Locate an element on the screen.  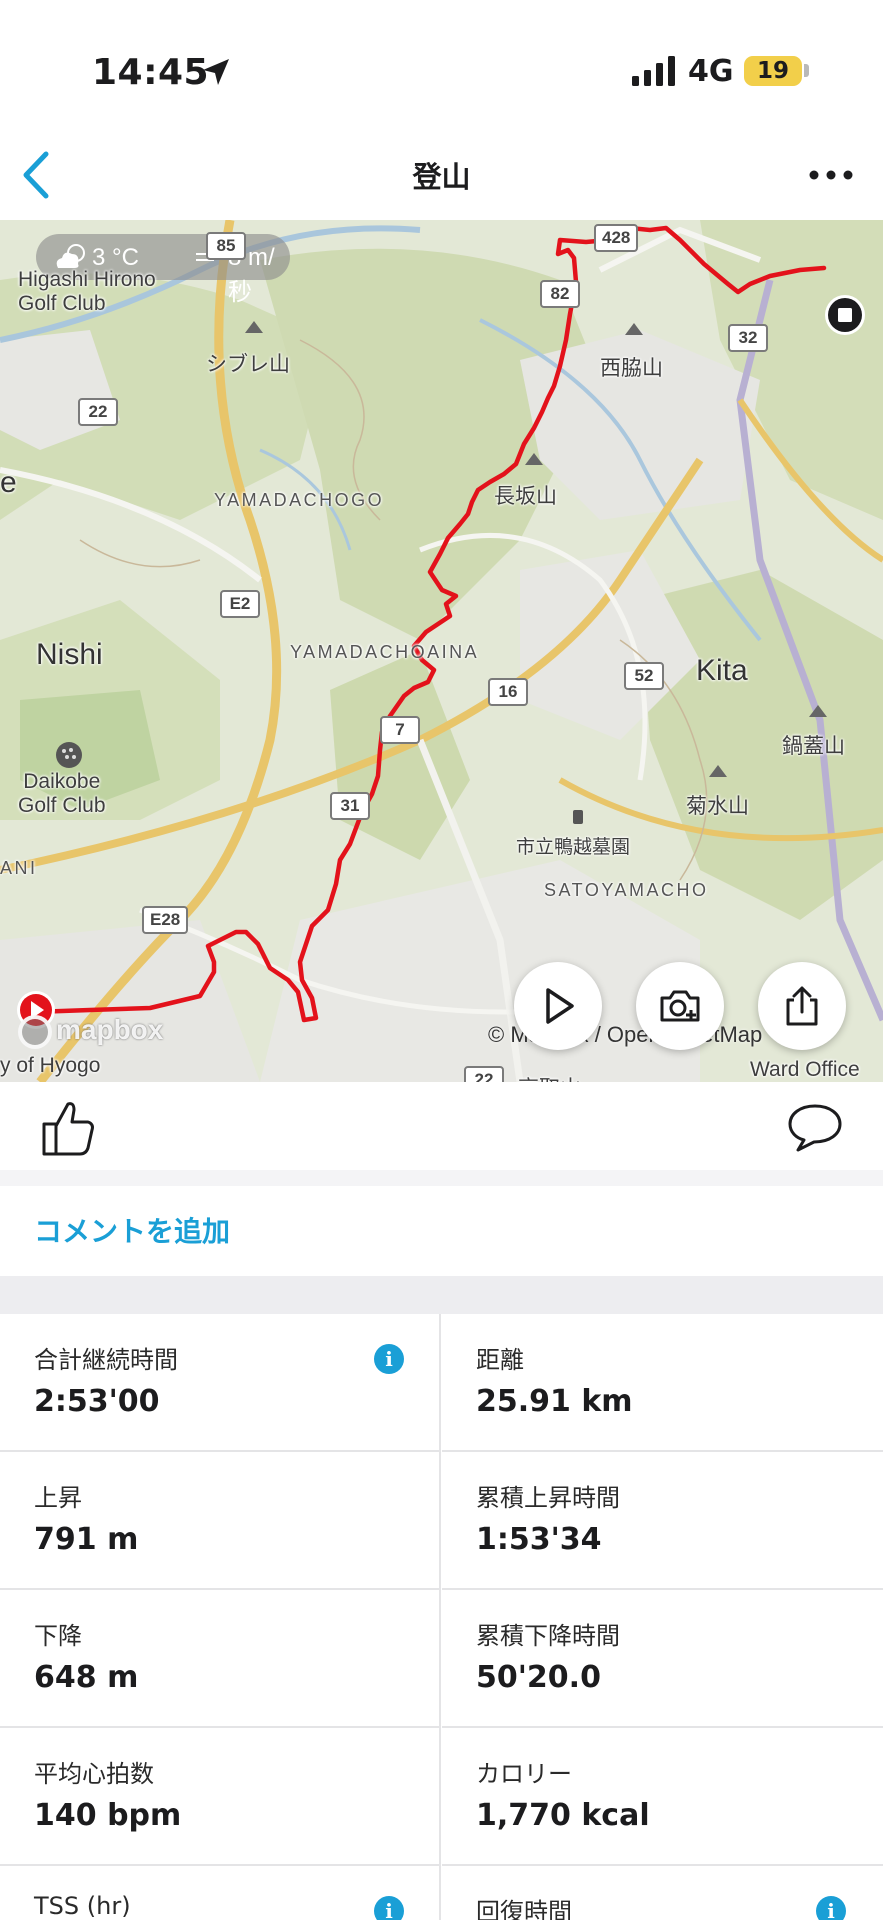
map-label-district: YAMADACHOAINA is located at coordinates (385, 652).